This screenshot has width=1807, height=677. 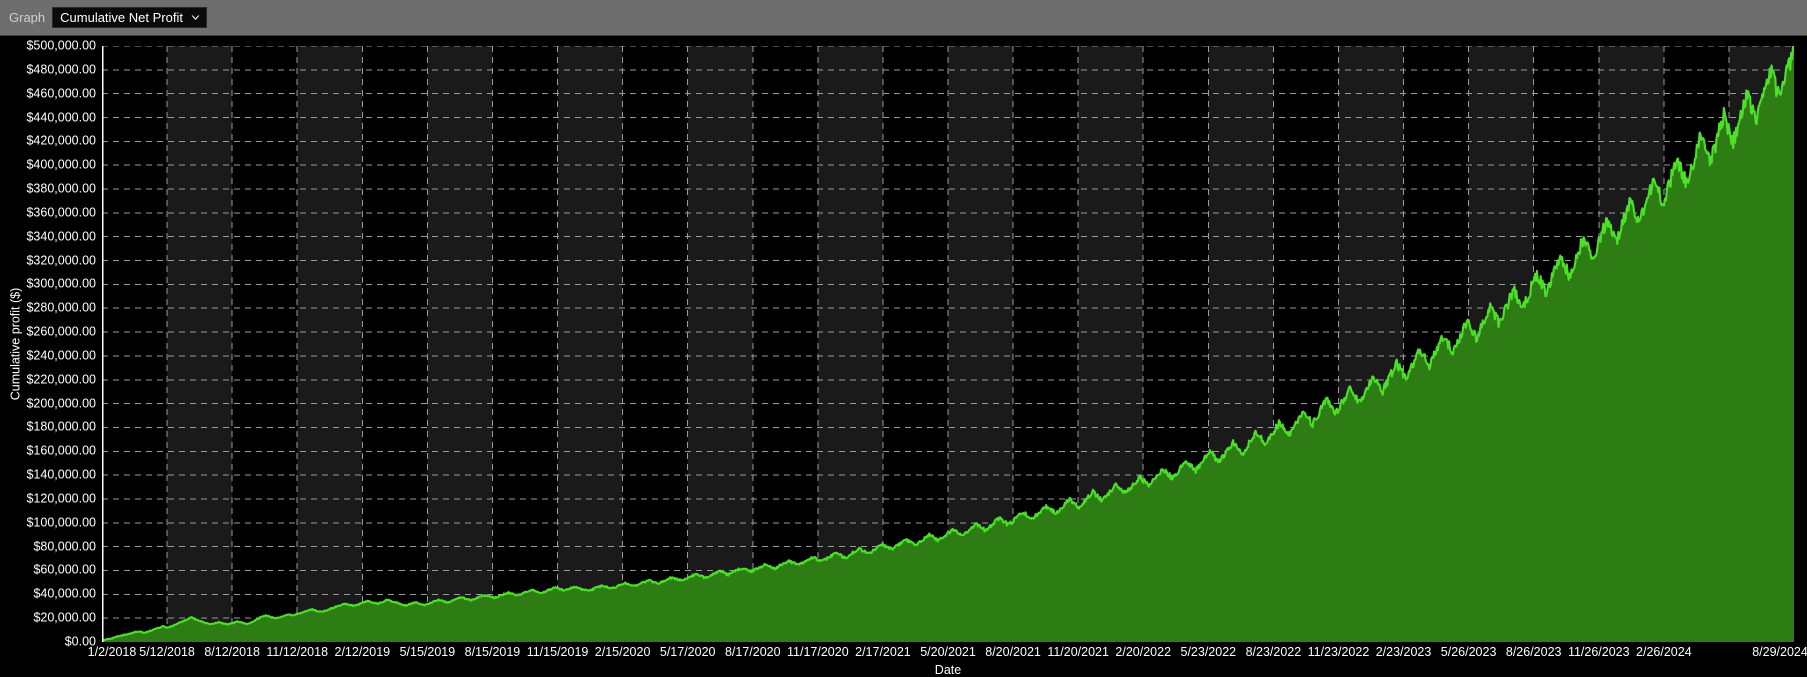 What do you see at coordinates (883, 652) in the screenshot?
I see `x-axis-tick-label: 2/17/2021` at bounding box center [883, 652].